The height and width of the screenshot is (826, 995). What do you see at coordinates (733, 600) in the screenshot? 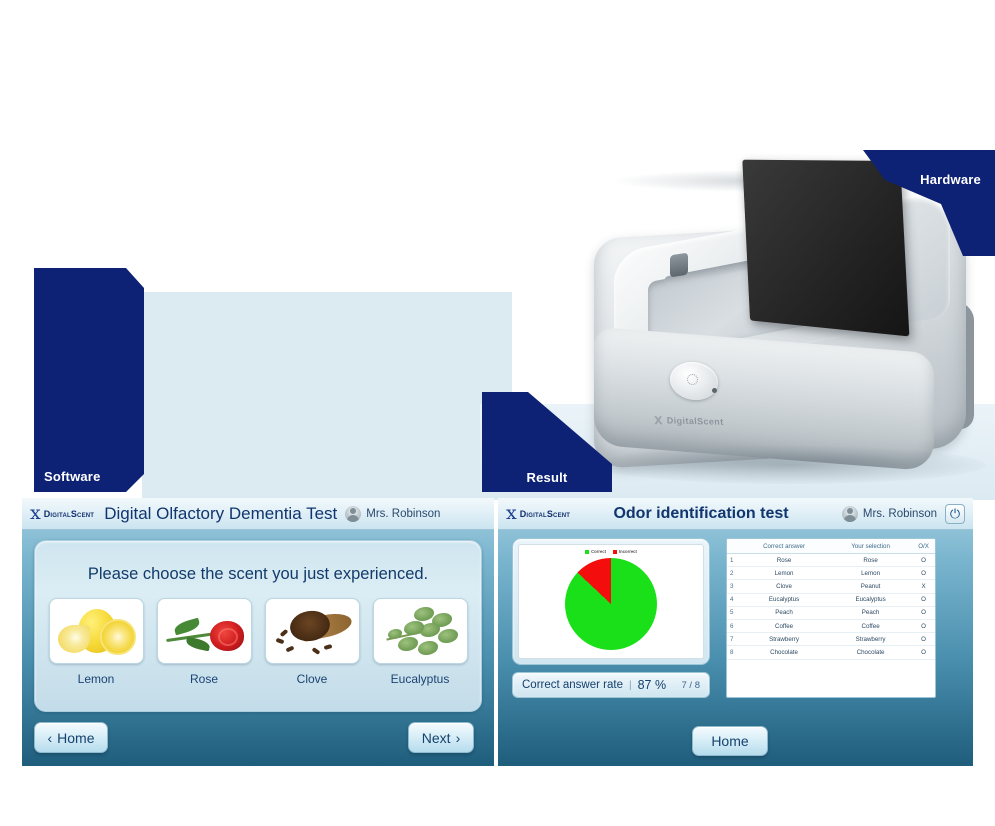
I see `table-row-index: 4` at bounding box center [733, 600].